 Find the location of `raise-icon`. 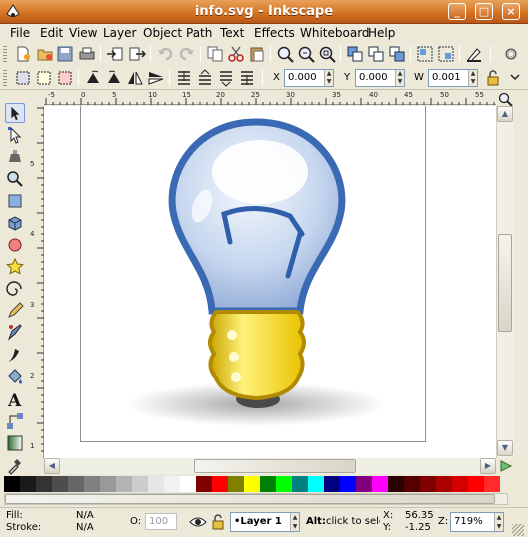

raise-icon is located at coordinates (205, 78).